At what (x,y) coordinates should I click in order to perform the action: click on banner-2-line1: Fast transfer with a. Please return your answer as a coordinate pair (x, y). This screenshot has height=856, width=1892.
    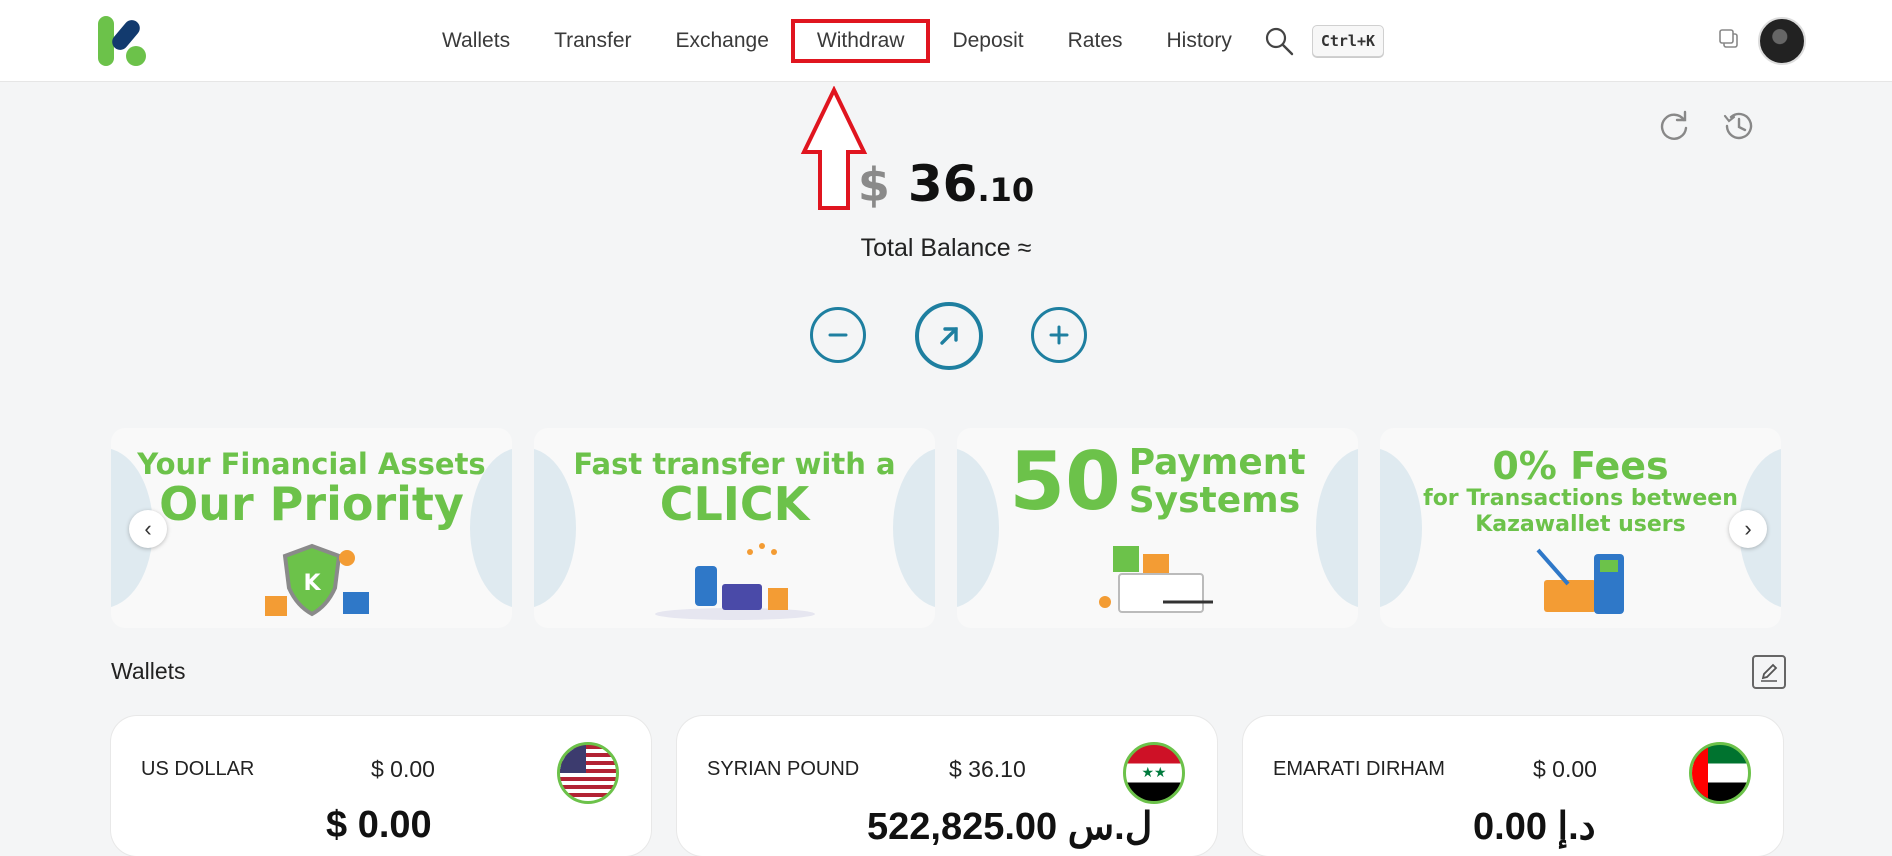
    Looking at the image, I should click on (734, 464).